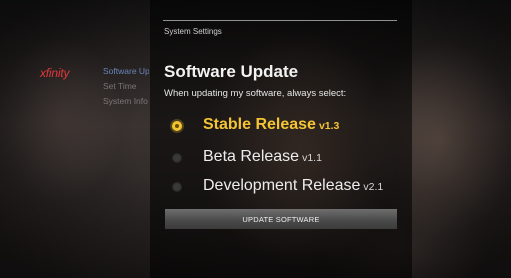 The image size is (511, 278). Describe the element at coordinates (312, 158) in the screenshot. I see `option-version: v1.1` at that location.